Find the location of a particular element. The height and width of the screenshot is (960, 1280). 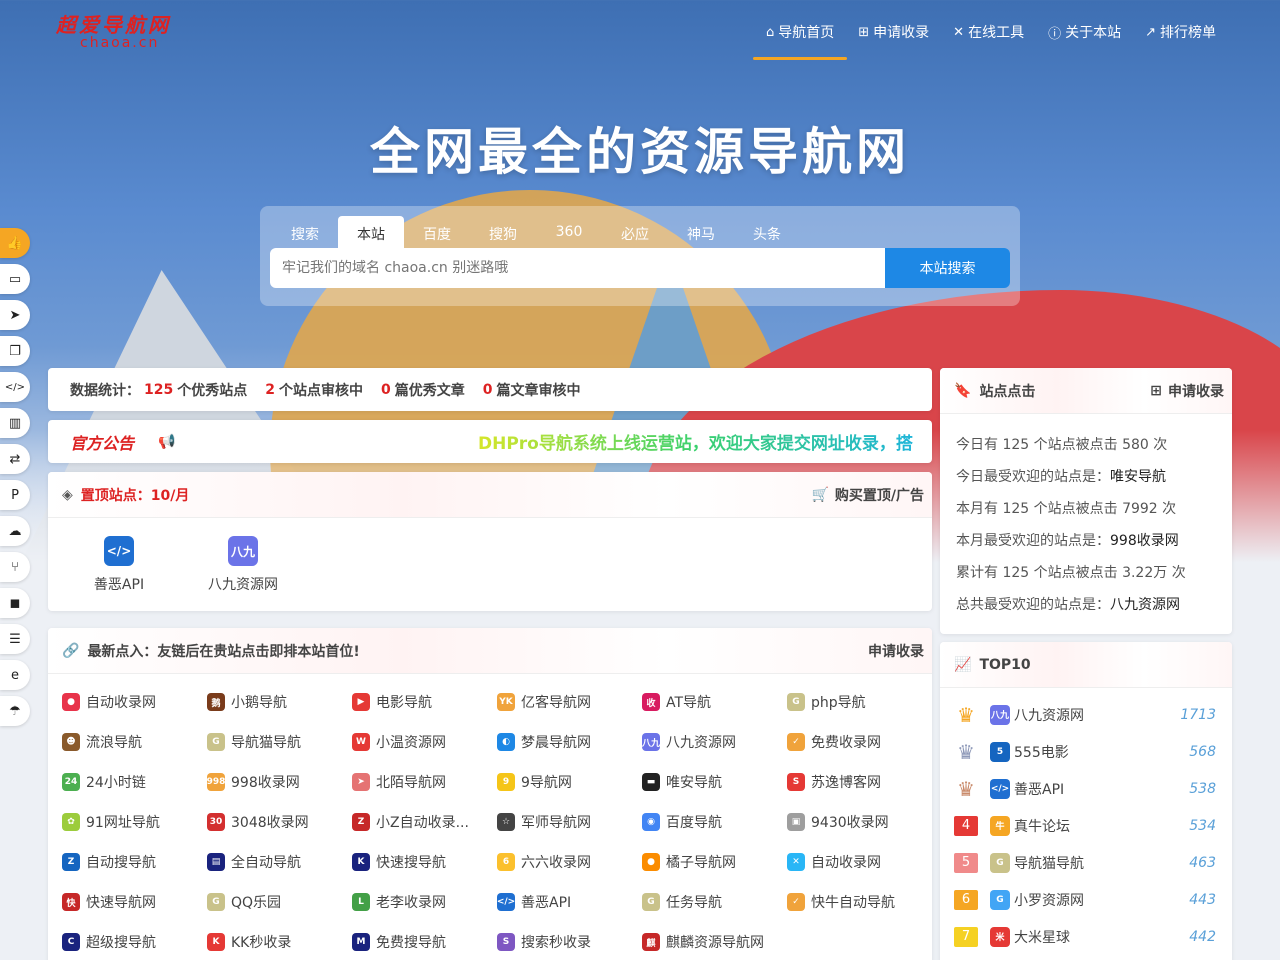

list-item: ◉ 百度导航 is located at coordinates (714, 822).